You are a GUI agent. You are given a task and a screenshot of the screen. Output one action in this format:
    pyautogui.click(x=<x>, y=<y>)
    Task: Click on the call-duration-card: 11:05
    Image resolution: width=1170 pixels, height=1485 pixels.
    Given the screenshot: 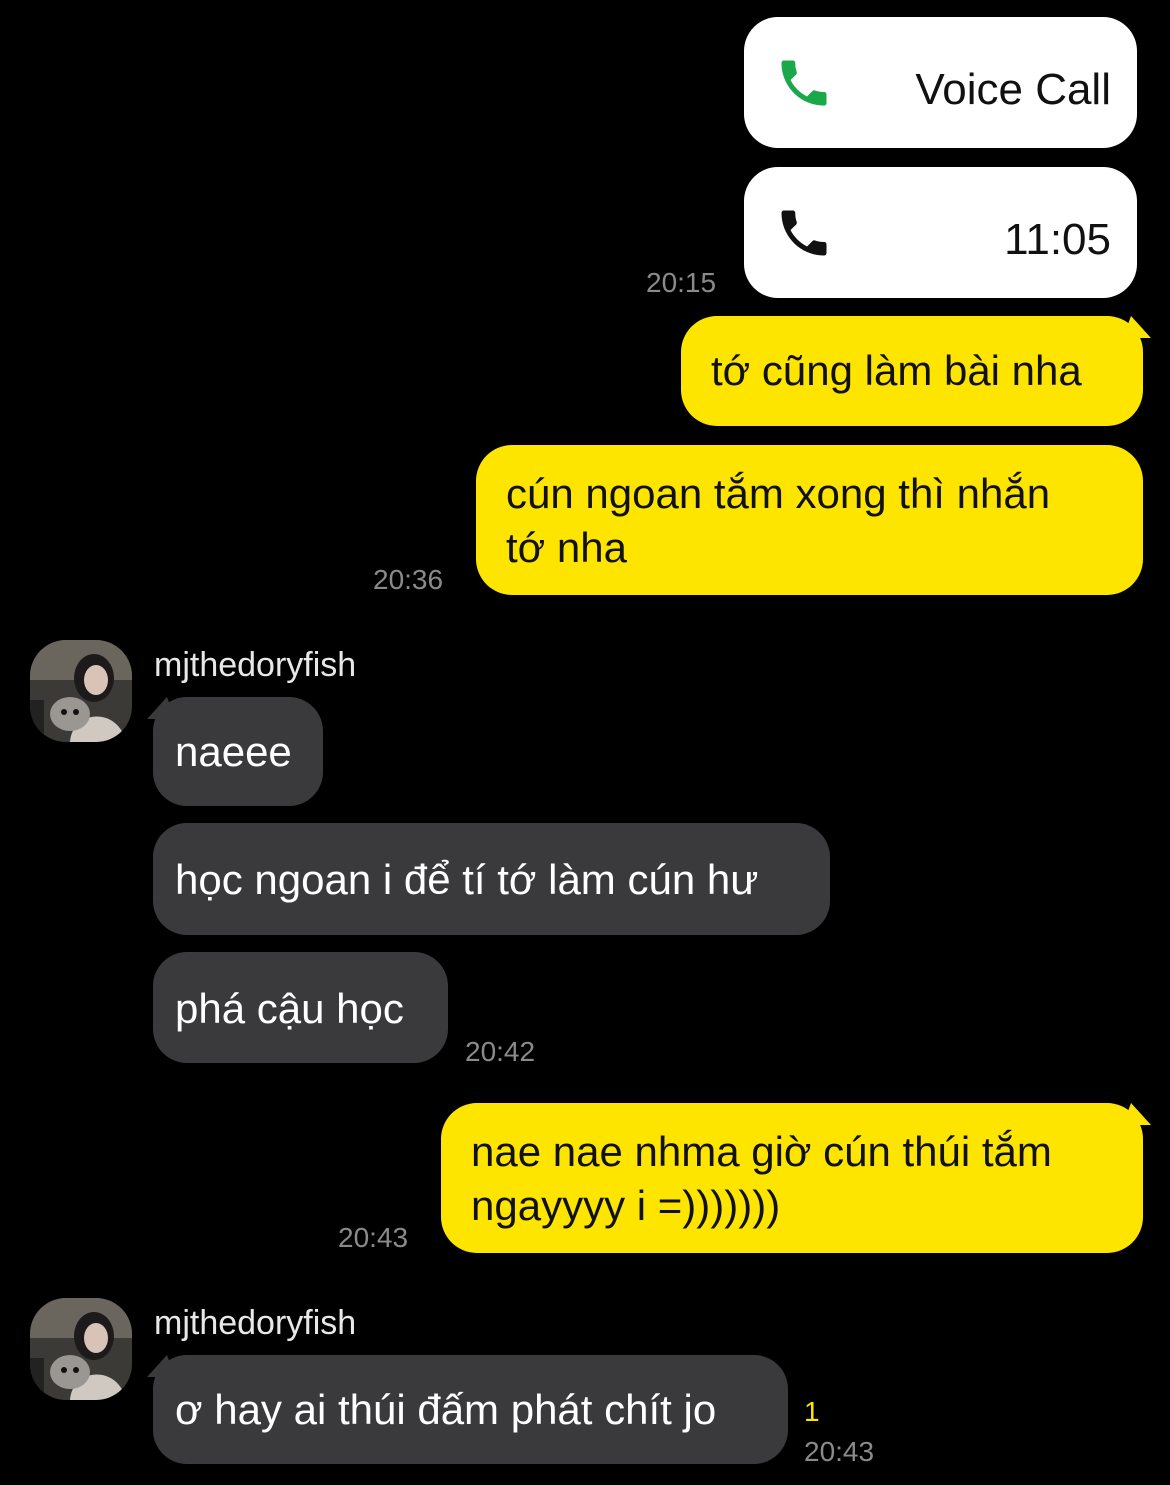 What is the action you would take?
    pyautogui.click(x=940, y=232)
    